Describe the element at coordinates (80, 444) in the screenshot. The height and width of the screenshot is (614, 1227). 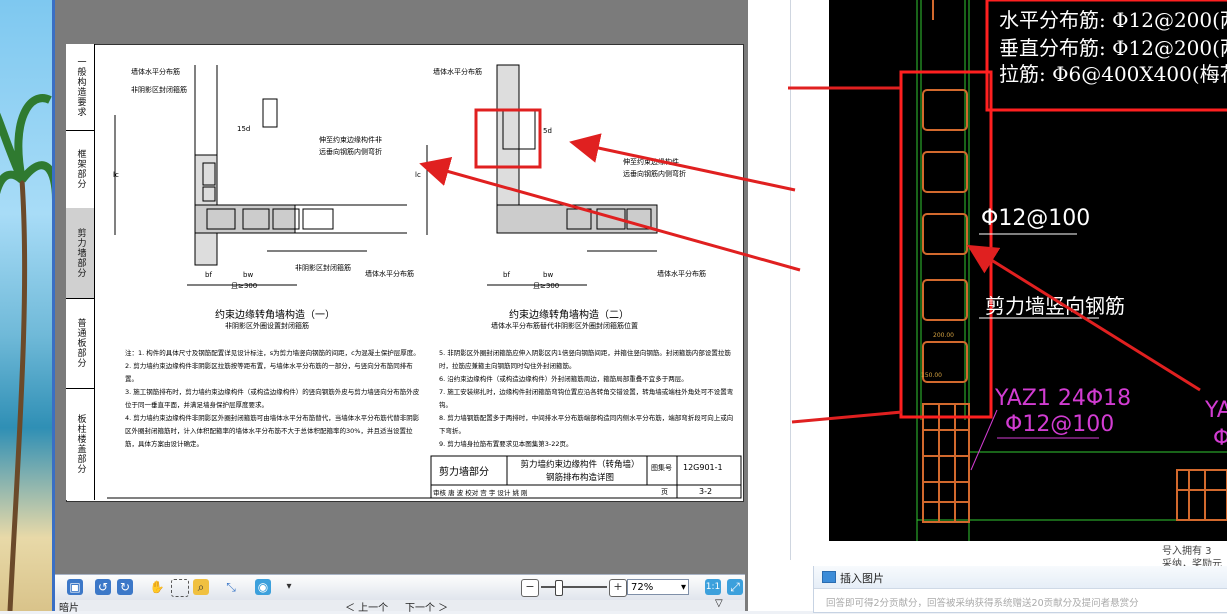
I see `side-tab-flat-slab: 板柱楼盖部分` at that location.